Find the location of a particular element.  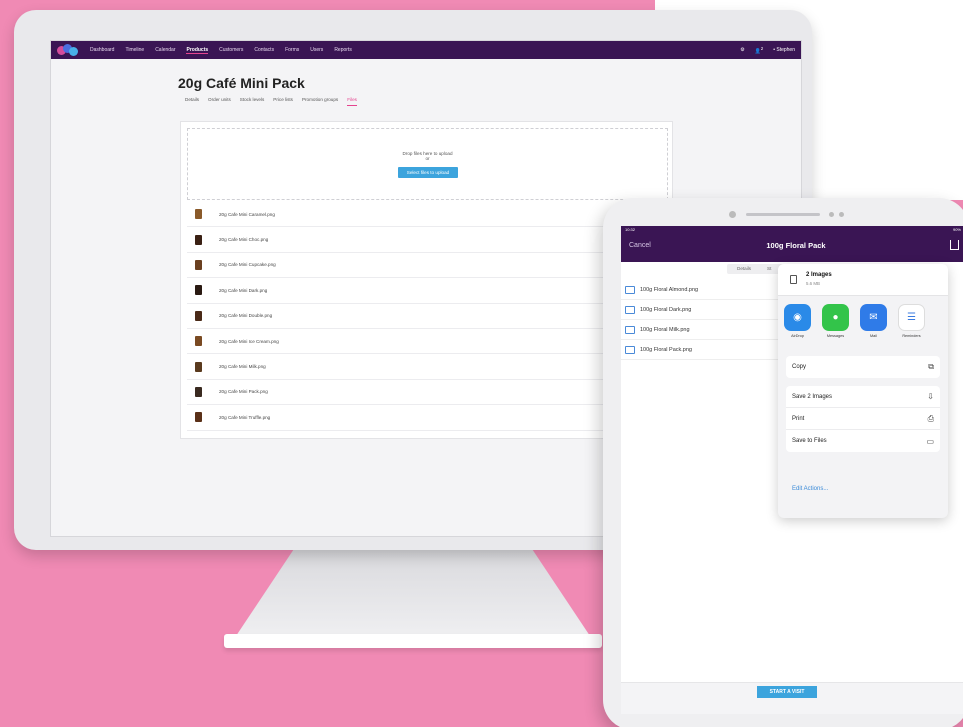

share-app: ✉ Mail is located at coordinates (873, 321).